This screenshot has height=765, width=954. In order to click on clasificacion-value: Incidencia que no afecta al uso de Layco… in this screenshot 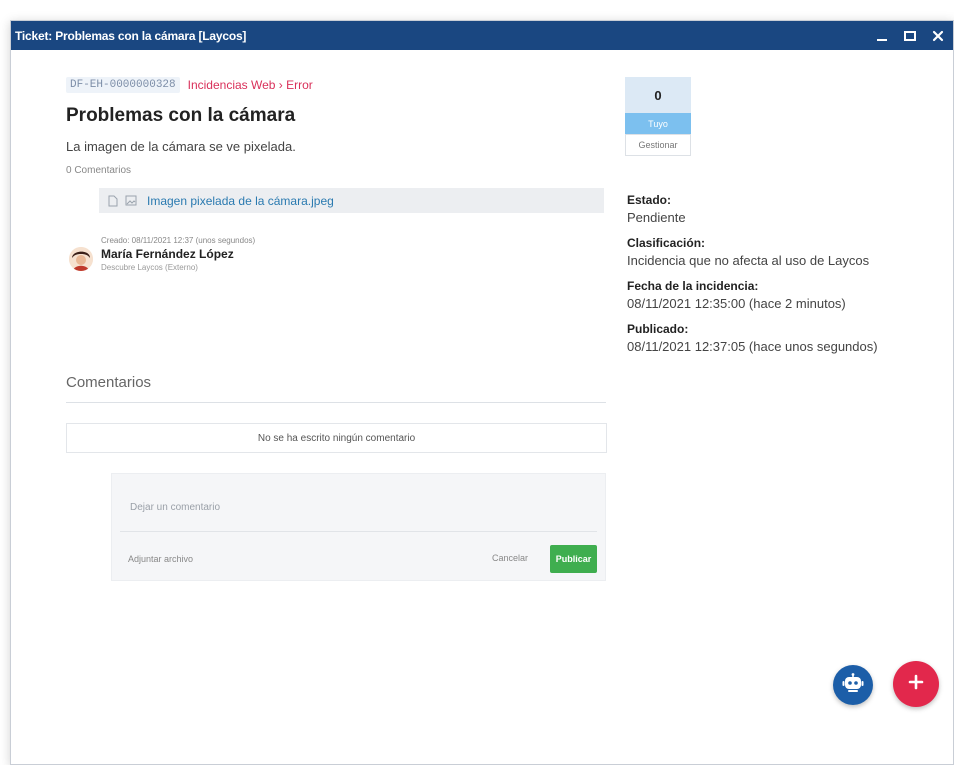, I will do `click(748, 260)`.